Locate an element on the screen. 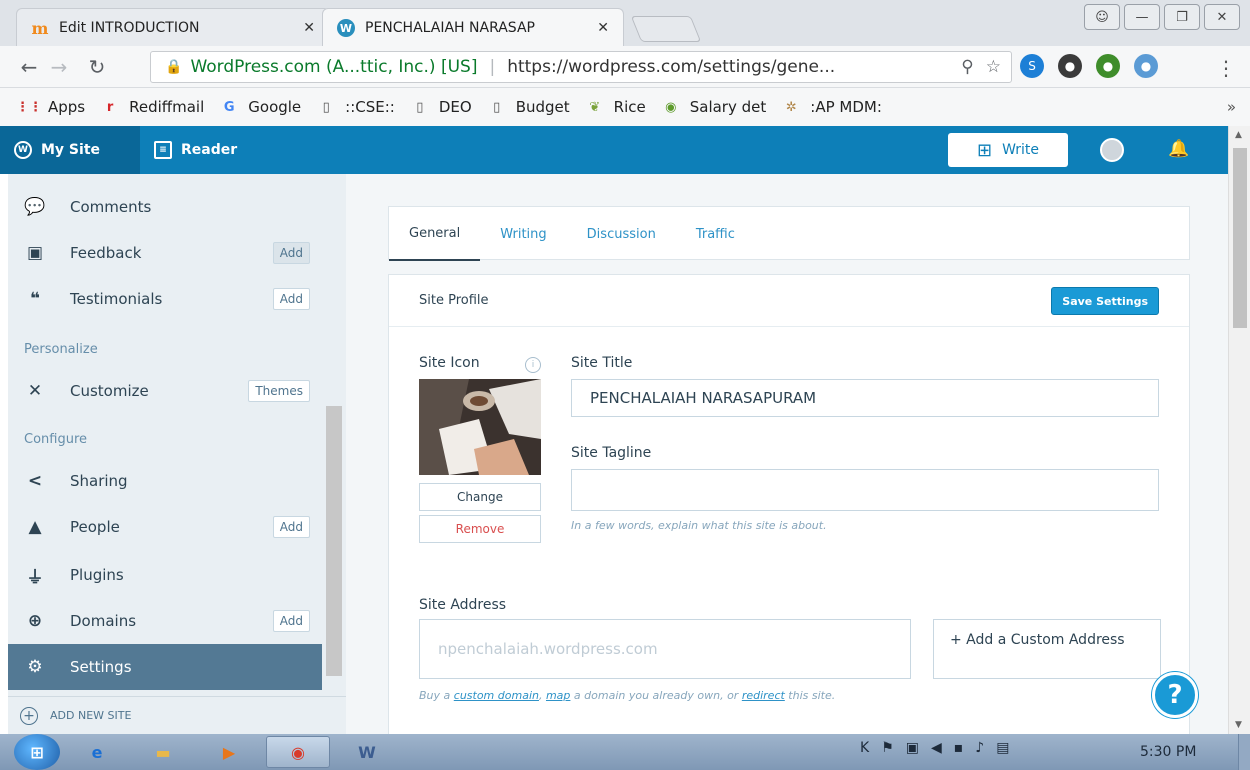 This screenshot has width=1250, height=770. bookmark-8: ✲:AP MDM: is located at coordinates (832, 107).